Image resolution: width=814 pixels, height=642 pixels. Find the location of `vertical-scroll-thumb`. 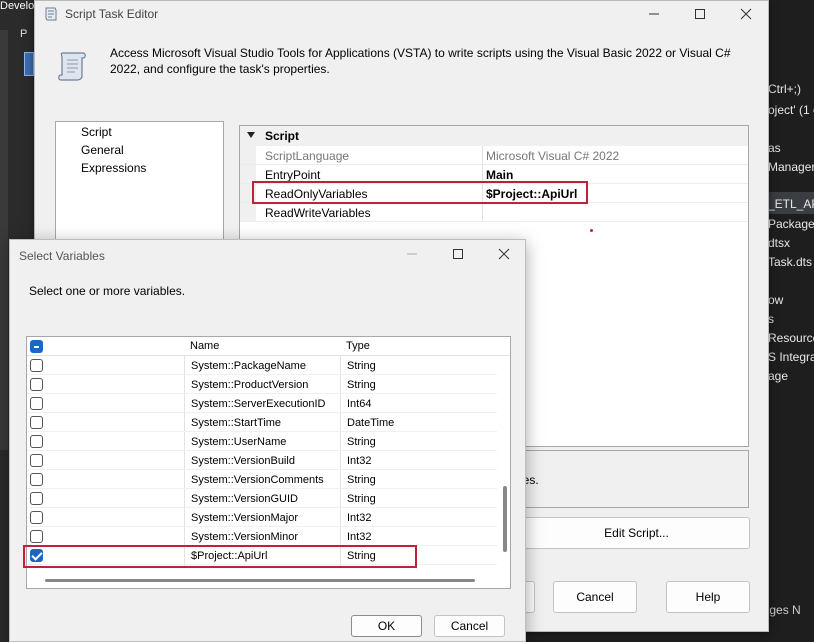

vertical-scroll-thumb is located at coordinates (505, 519).